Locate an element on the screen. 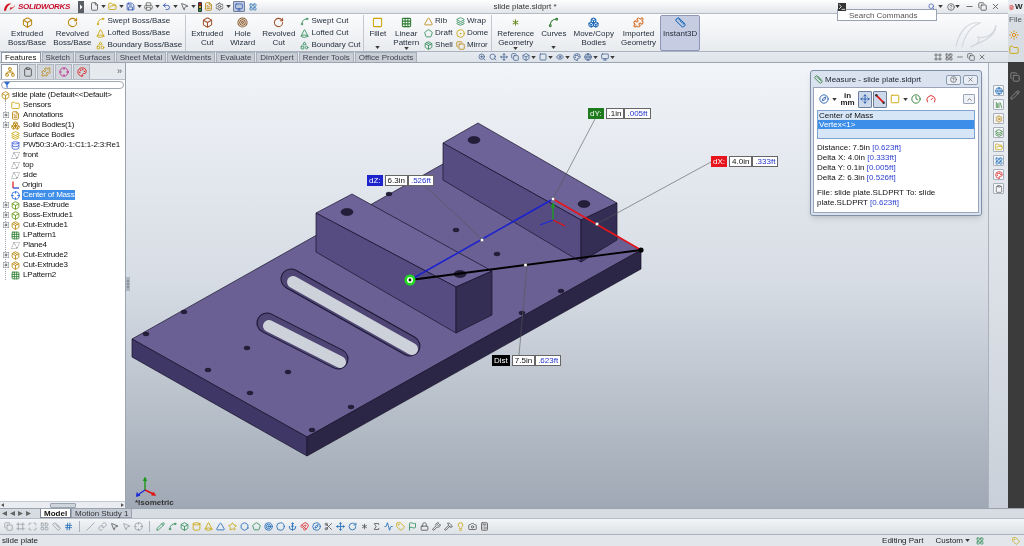 The height and width of the screenshot is (546, 1024). ribbon-button: Draft is located at coordinates (438, 33).